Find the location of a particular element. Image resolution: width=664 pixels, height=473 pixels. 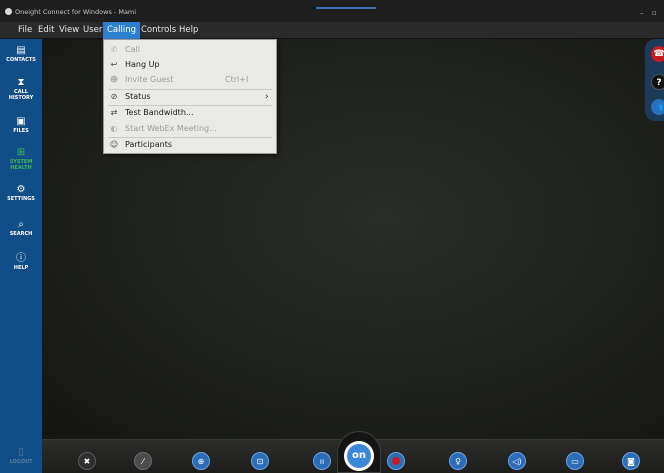

participants-icon: ☺ is located at coordinates (114, 144).